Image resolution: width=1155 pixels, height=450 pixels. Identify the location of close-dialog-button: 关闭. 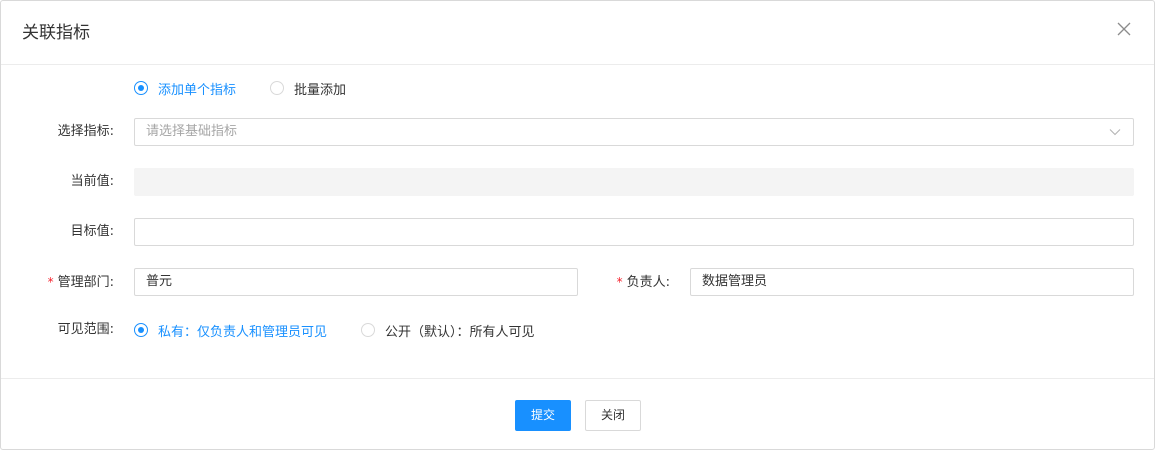
(613, 415).